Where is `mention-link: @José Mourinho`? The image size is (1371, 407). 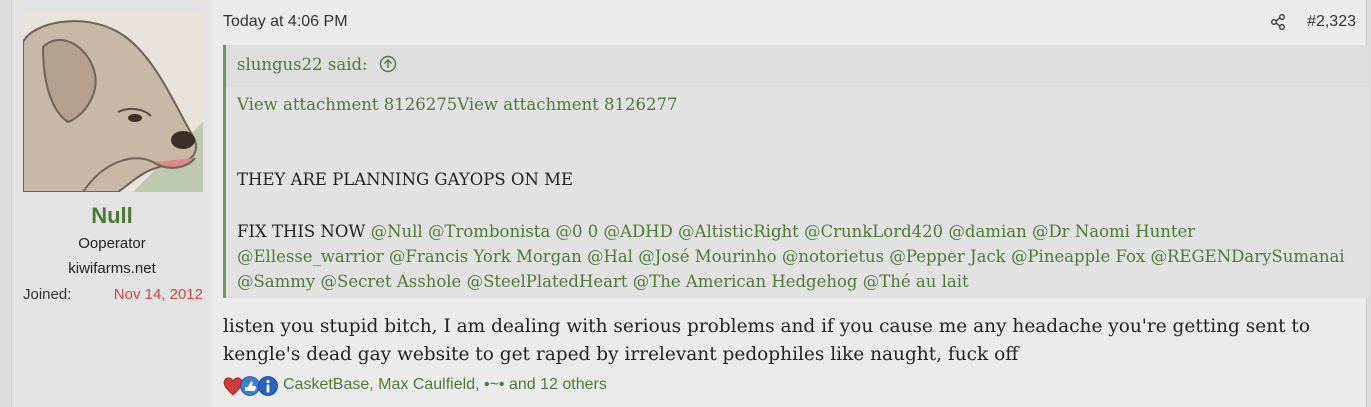 mention-link: @José Mourinho is located at coordinates (707, 256).